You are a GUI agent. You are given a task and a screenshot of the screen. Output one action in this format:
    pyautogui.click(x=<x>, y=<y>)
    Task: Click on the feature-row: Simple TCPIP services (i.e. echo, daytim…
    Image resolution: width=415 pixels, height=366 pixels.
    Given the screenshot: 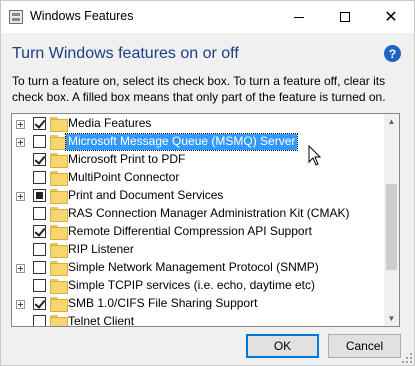 What is the action you would take?
    pyautogui.click(x=198, y=286)
    